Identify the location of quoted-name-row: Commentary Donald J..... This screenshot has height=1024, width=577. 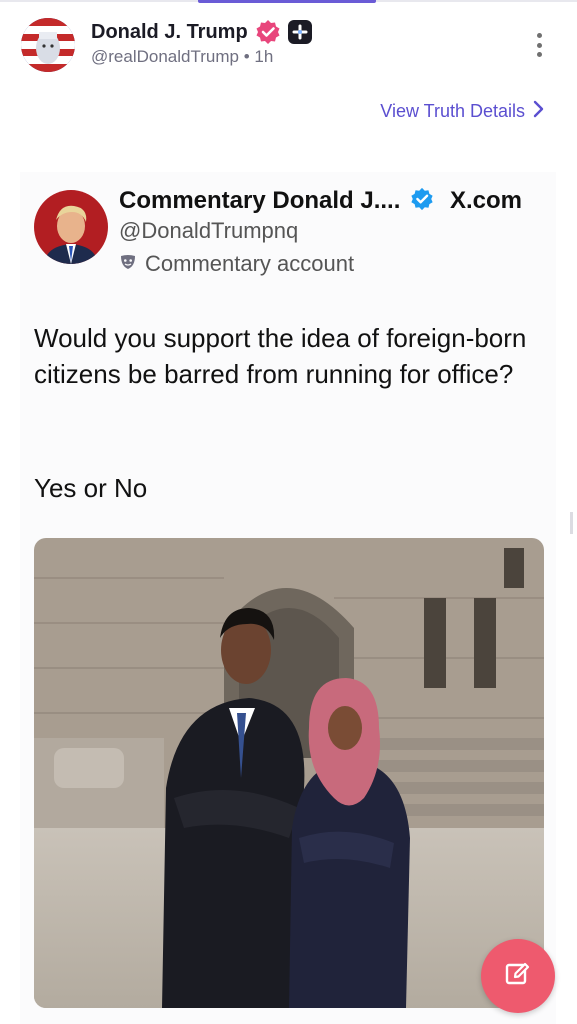
(276, 201).